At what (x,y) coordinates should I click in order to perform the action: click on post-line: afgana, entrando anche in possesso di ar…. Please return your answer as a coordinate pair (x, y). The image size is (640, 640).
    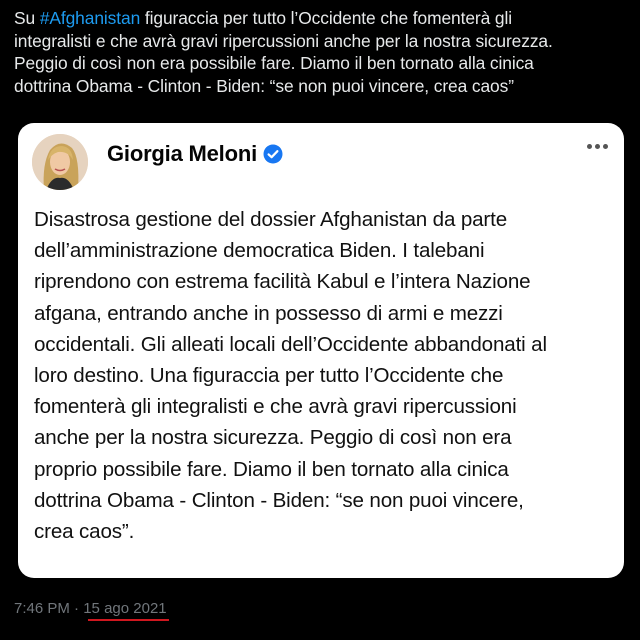
    Looking at the image, I should click on (268, 313).